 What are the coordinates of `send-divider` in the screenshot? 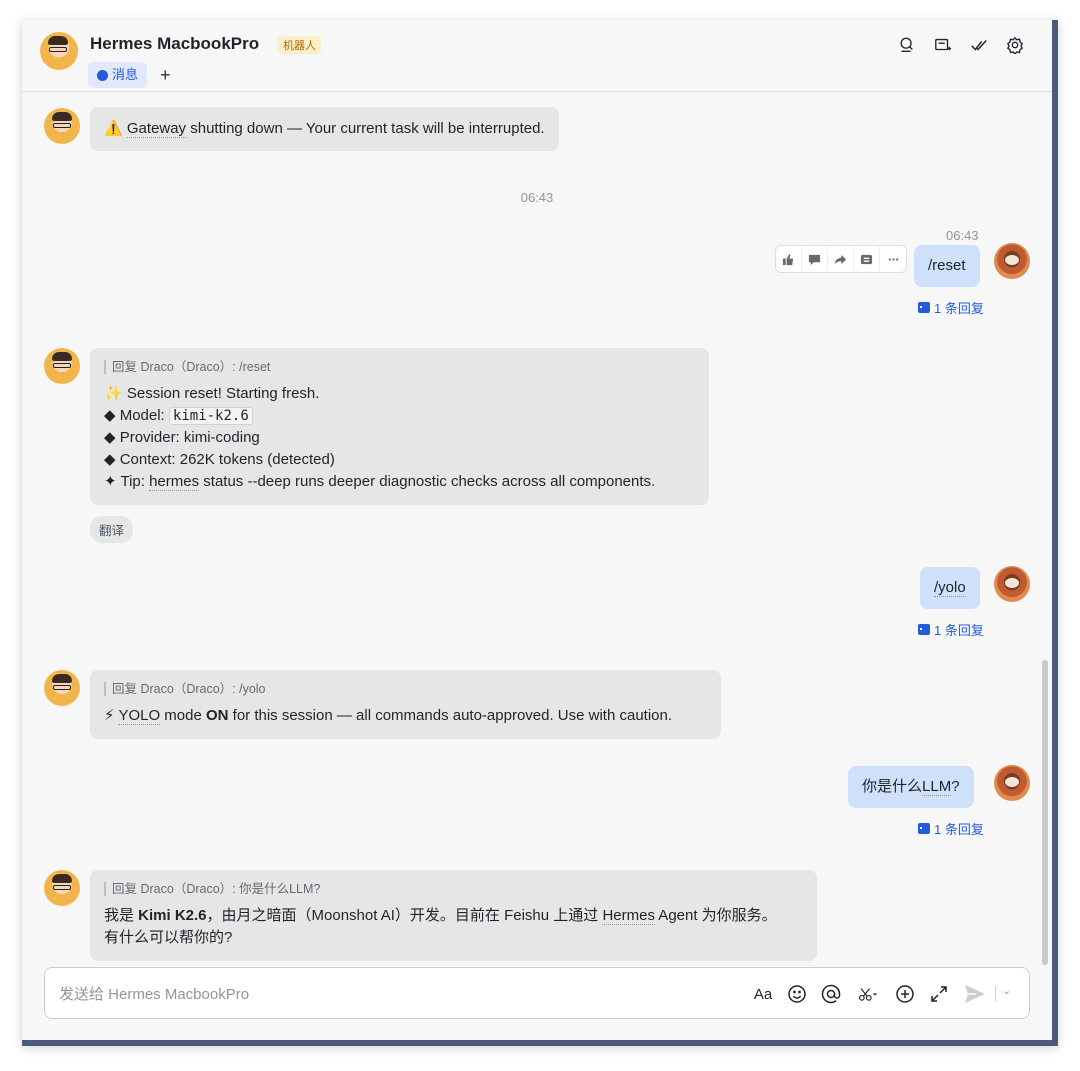 It's located at (995, 994).